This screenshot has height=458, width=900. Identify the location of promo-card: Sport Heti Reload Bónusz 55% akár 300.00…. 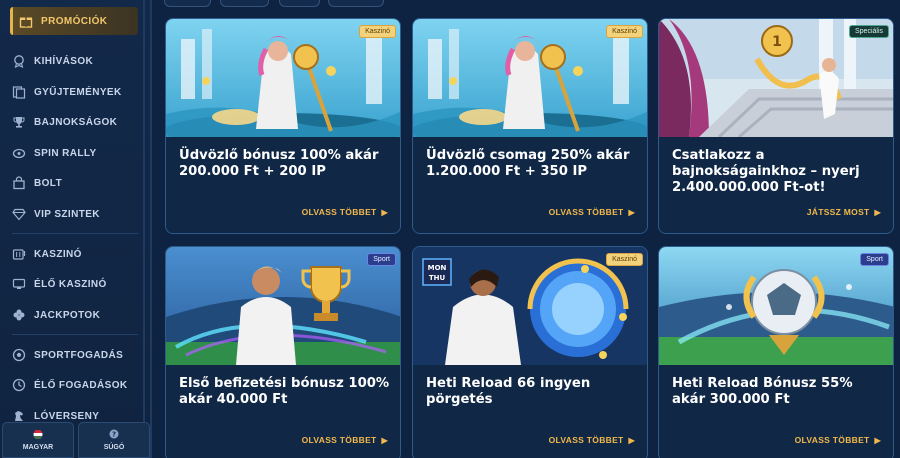
(776, 352).